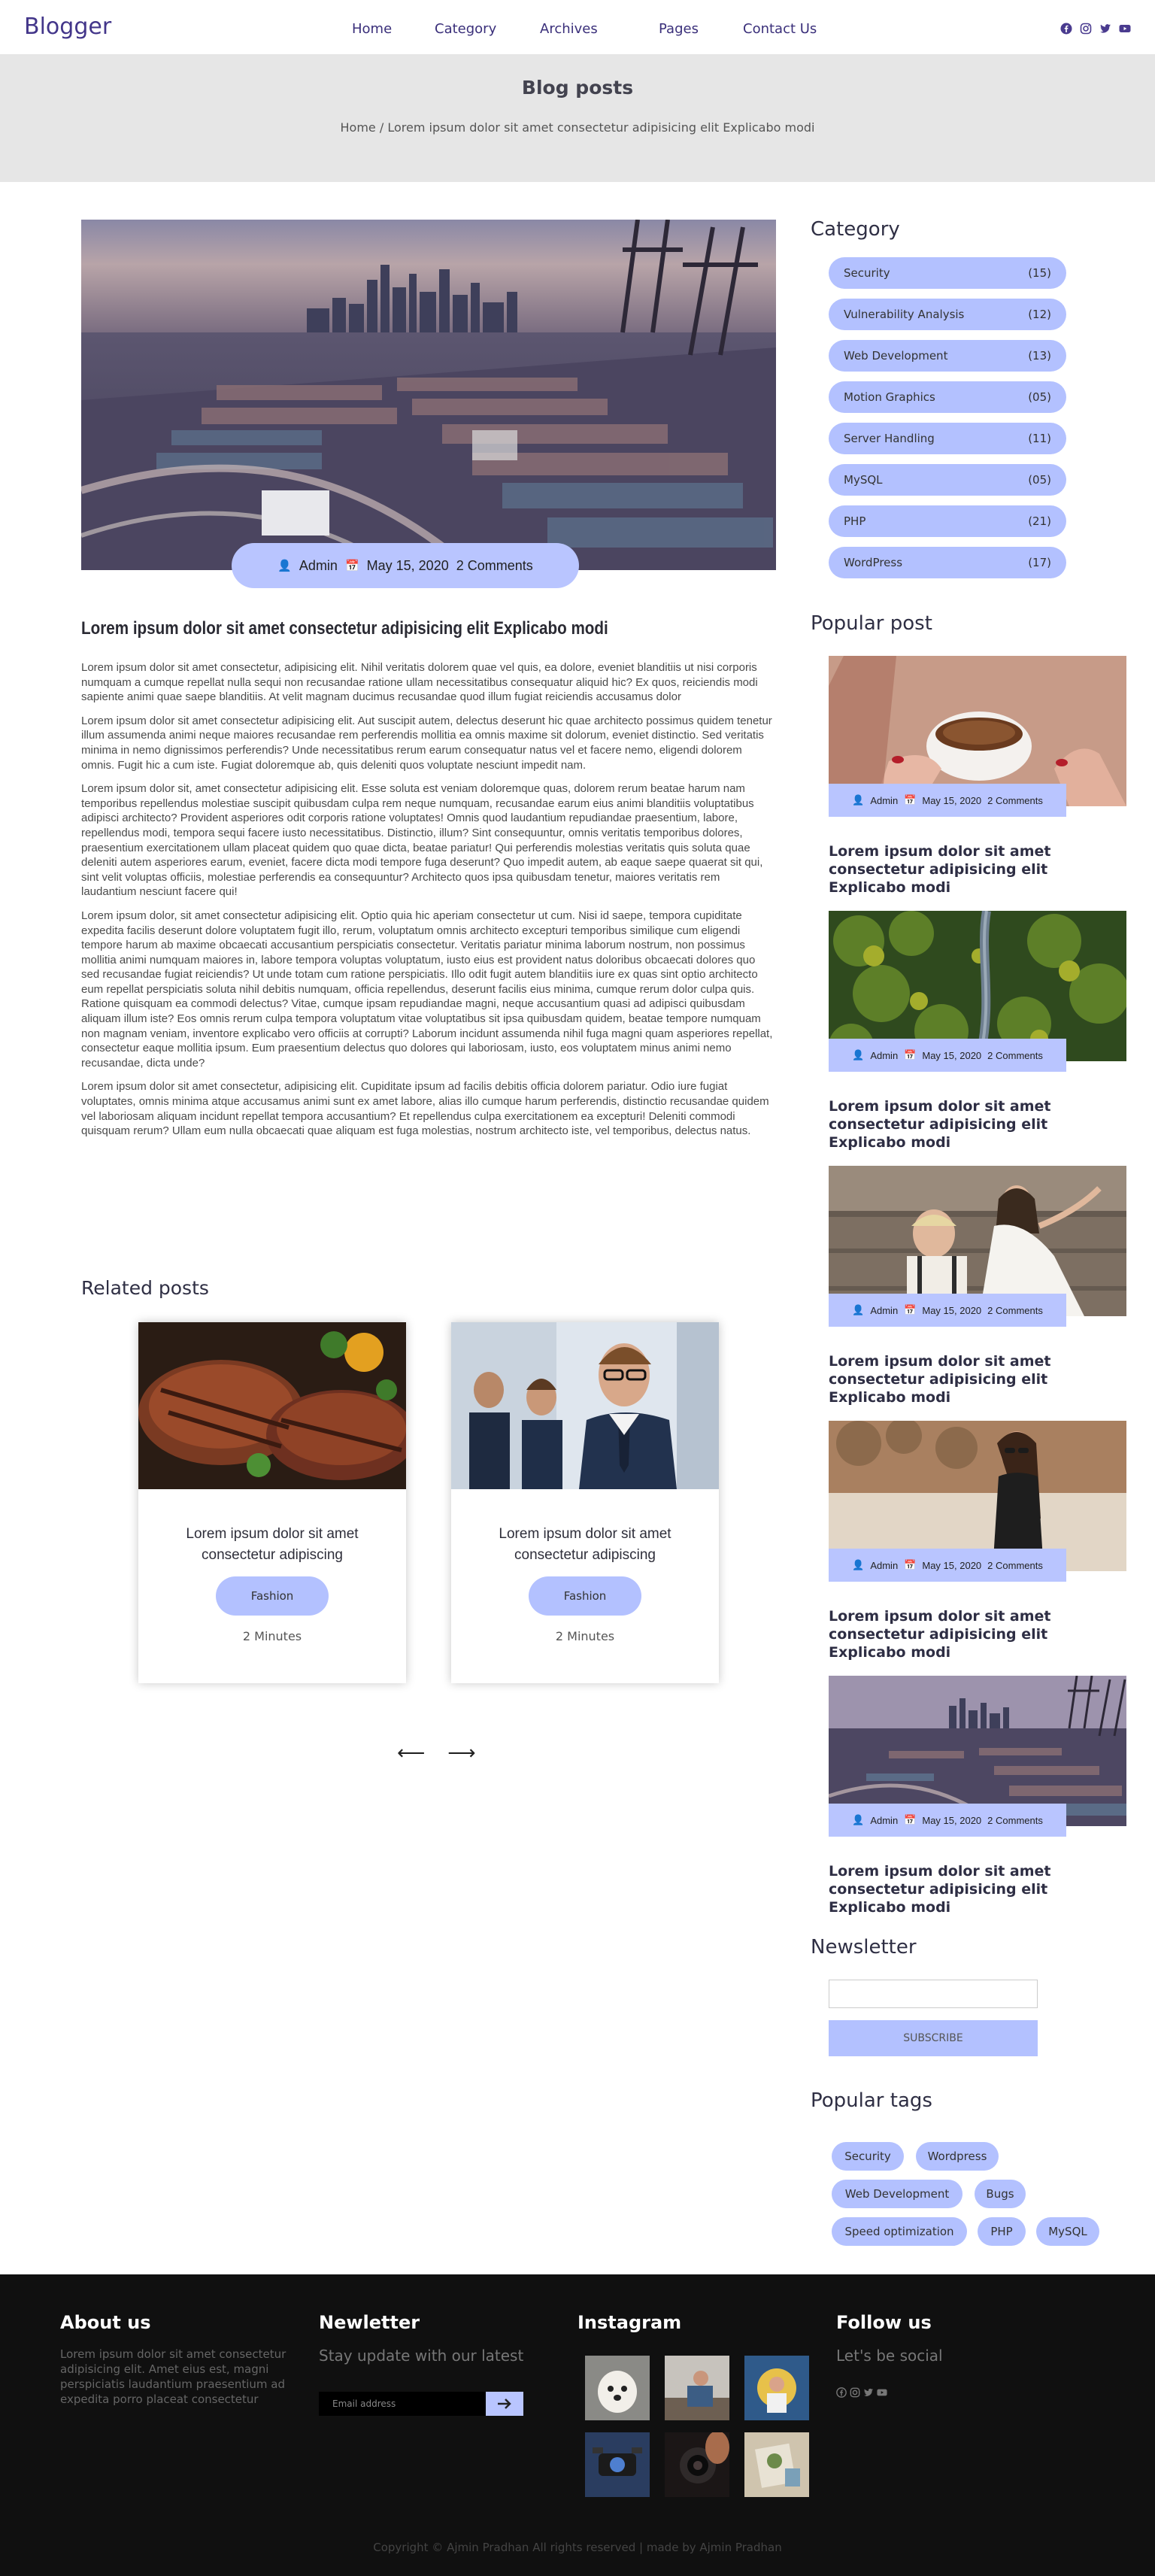 This screenshot has height=2576, width=1155. Describe the element at coordinates (1039, 356) in the screenshot. I see `category-count: (13)` at that location.